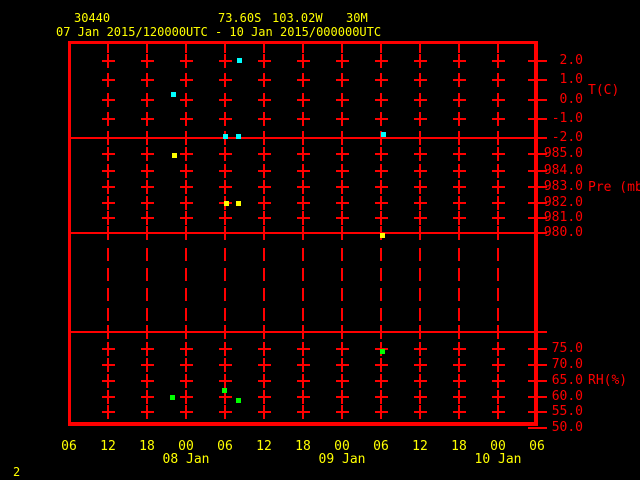 This screenshot has height=480, width=640. I want to click on y-tick-label: 1.0, so click(571, 79).